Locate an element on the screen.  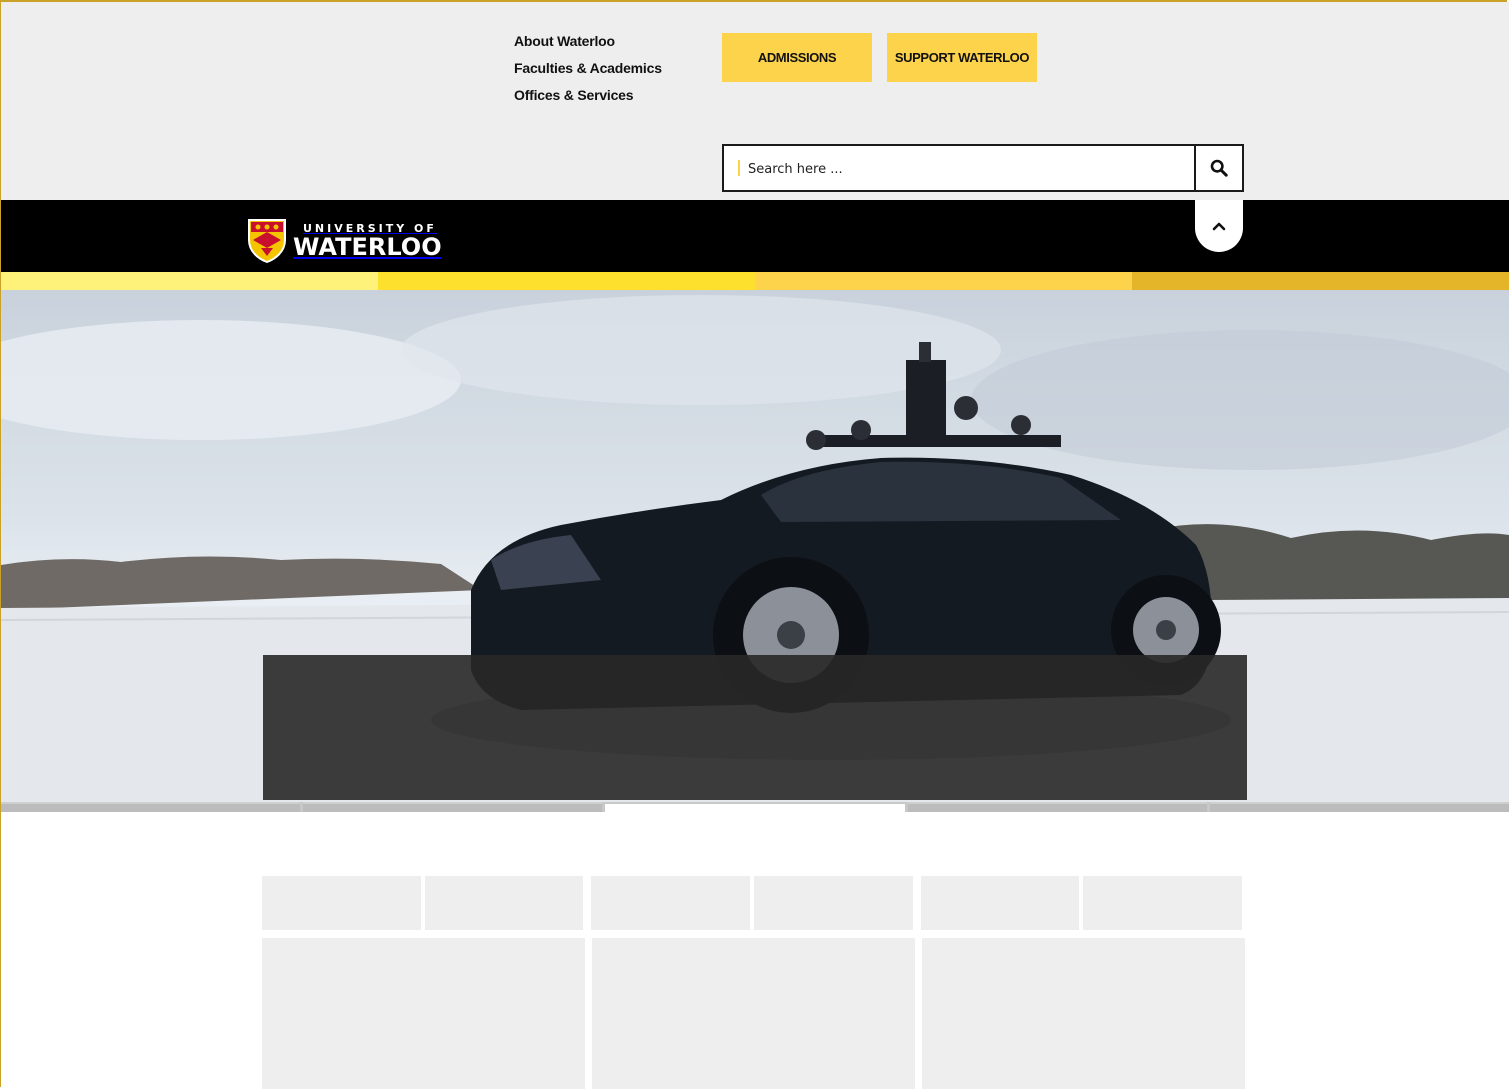
quick-tiles-row is located at coordinates (754, 903).